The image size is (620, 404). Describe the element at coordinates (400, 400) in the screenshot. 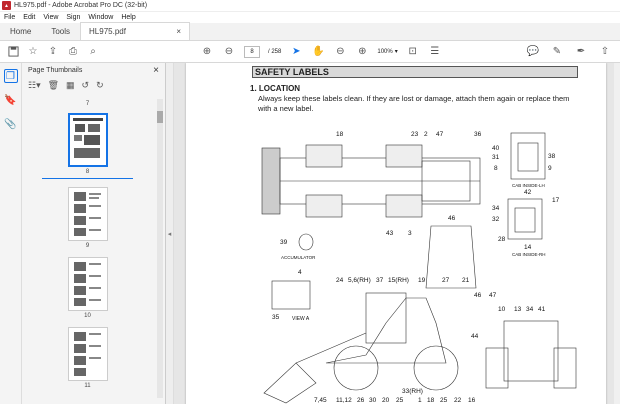

I see `label-25: 25` at that location.